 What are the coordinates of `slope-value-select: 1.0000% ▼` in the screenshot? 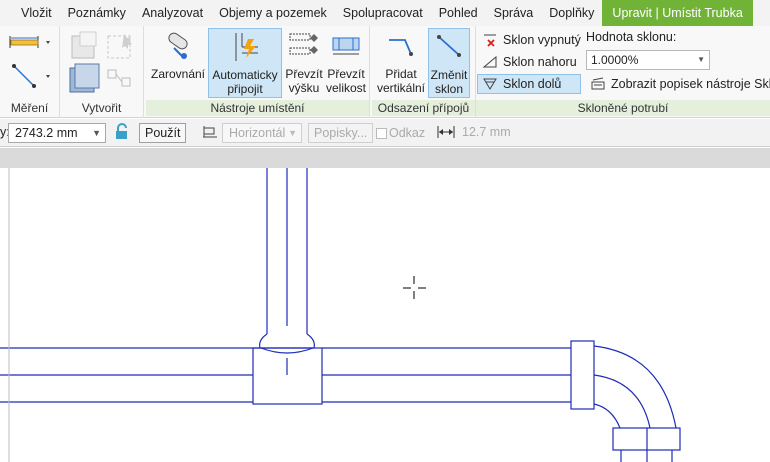 It's located at (648, 60).